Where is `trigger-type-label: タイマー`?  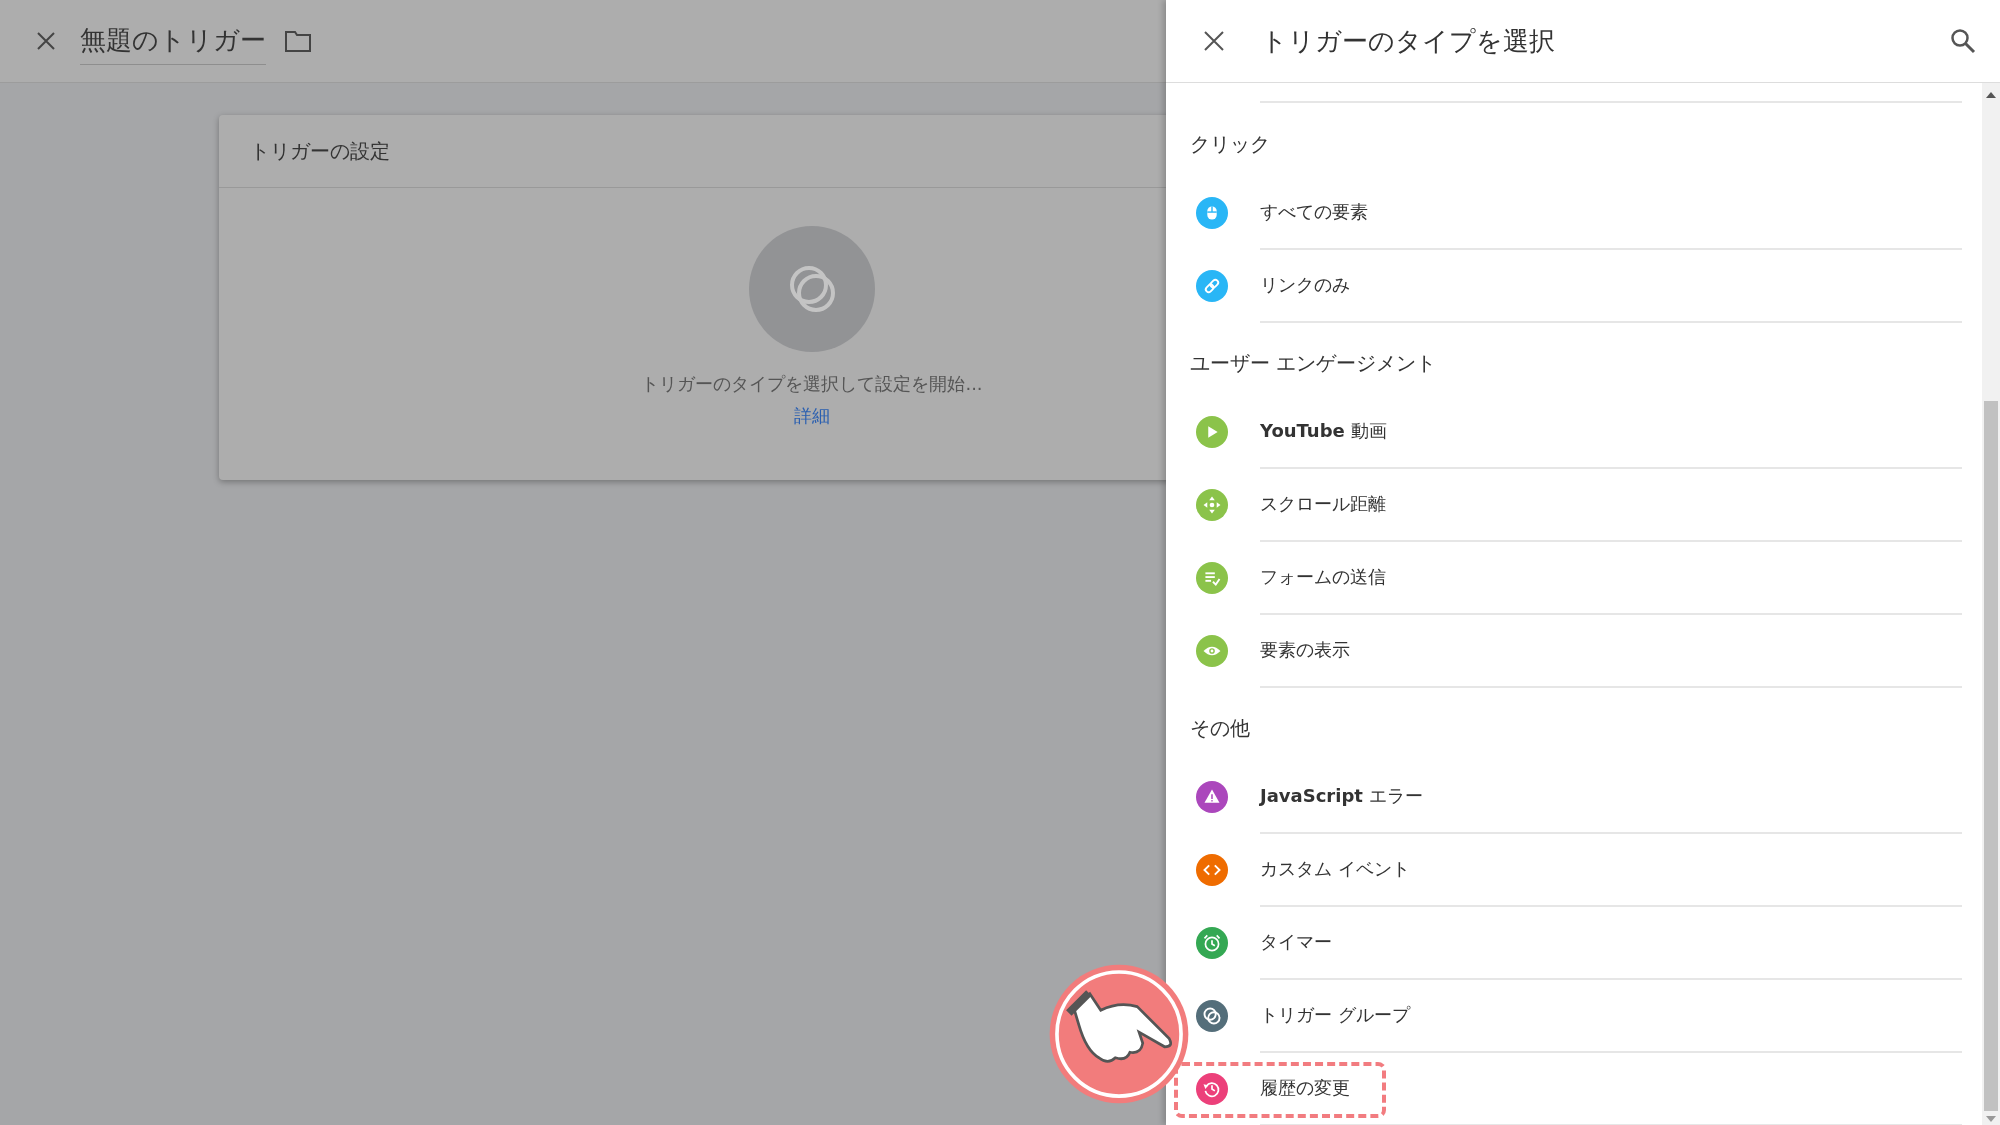 trigger-type-label: タイマー is located at coordinates (1296, 941).